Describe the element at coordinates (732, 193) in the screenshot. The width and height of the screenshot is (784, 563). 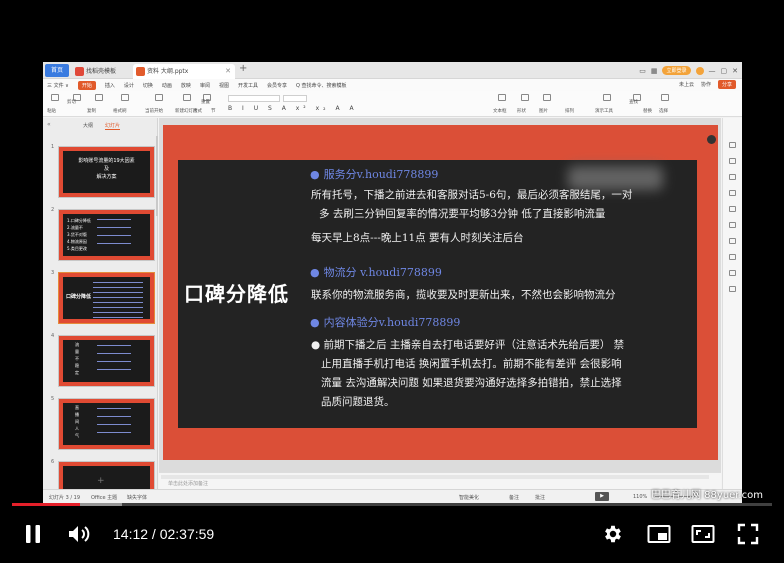
I see `copy-tool-icon` at that location.